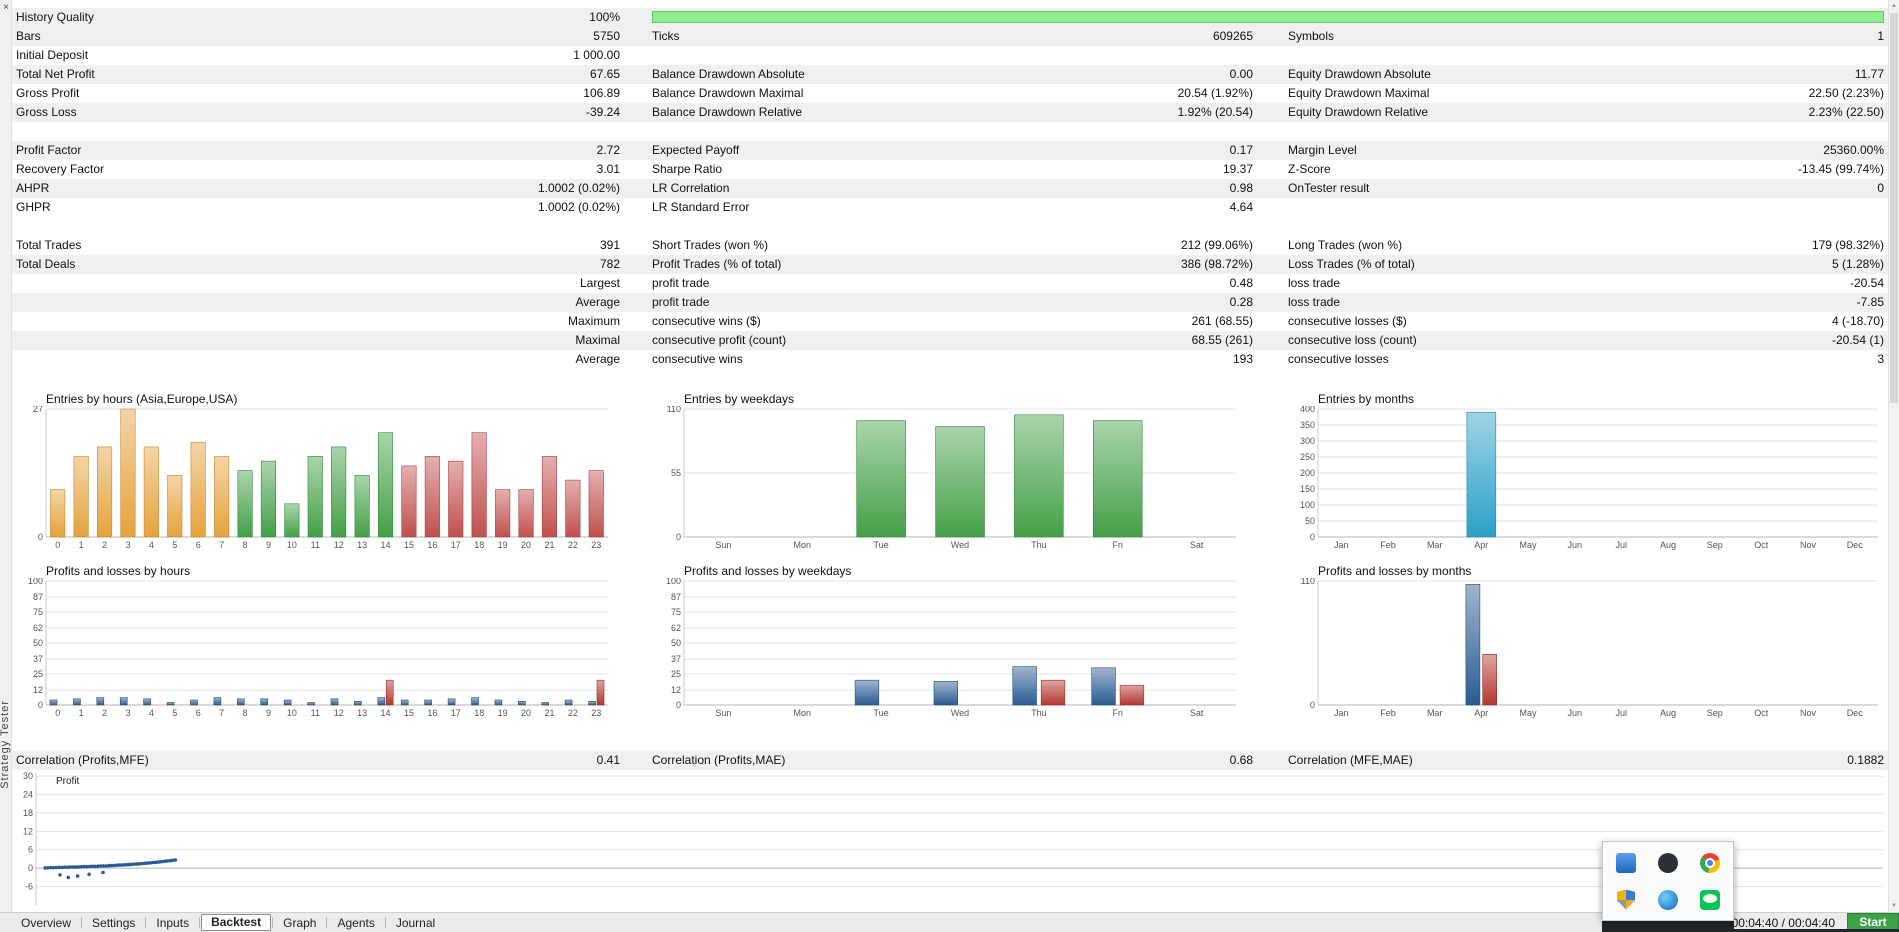 This screenshot has height=932, width=1899. Describe the element at coordinates (803, 713) in the screenshot. I see `svg-text: Mon` at that location.